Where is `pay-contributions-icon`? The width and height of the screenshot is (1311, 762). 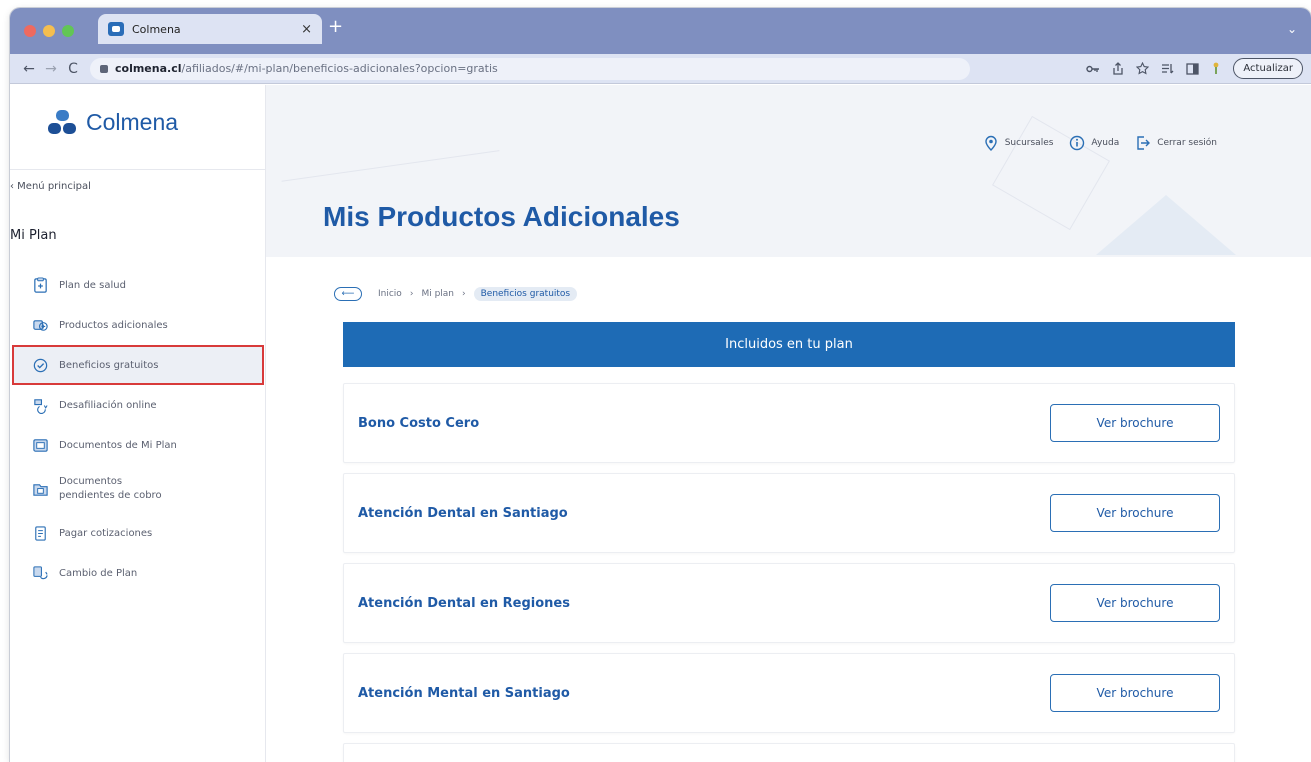 pay-contributions-icon is located at coordinates (40, 533).